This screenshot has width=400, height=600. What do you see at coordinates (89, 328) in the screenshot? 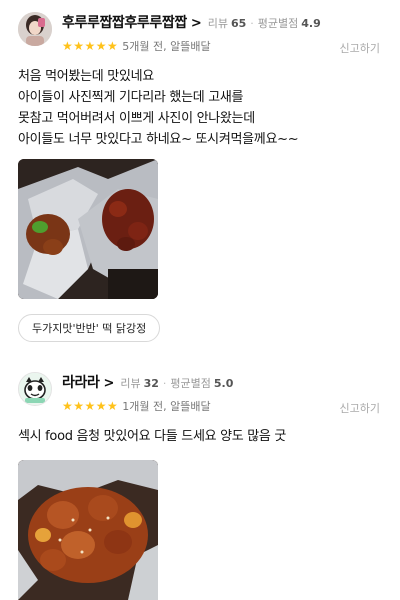
I see `menu-tag-chip: 두가지맛'반반' 떡 닭강정` at bounding box center [89, 328].